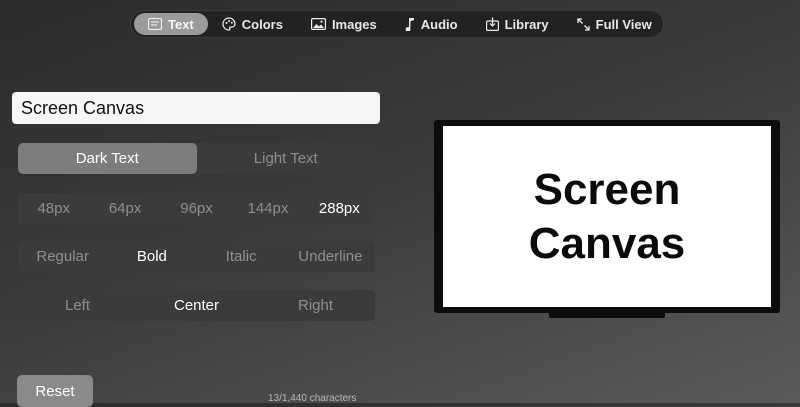  Describe the element at coordinates (354, 24) in the screenshot. I see `tab-images-label: Images` at that location.